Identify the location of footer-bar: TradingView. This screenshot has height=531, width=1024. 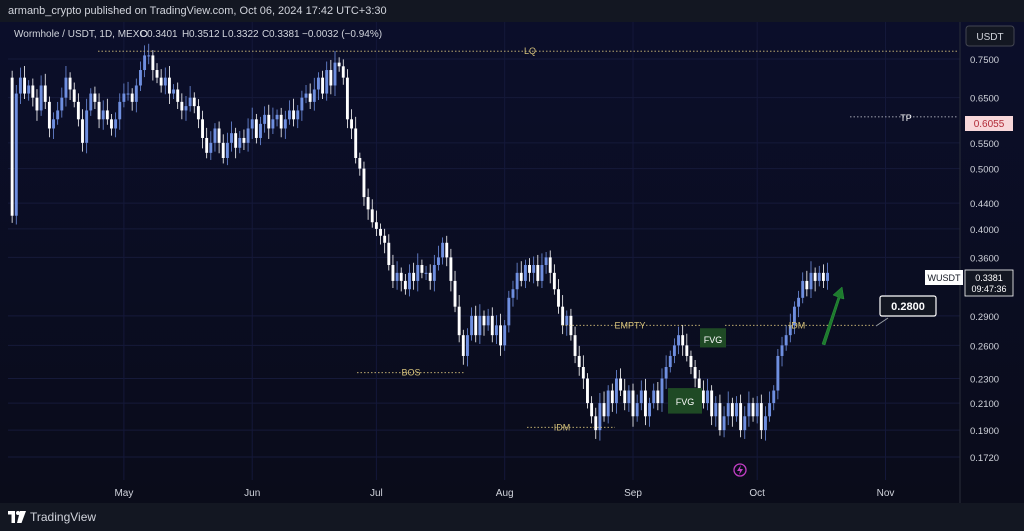
(512, 517).